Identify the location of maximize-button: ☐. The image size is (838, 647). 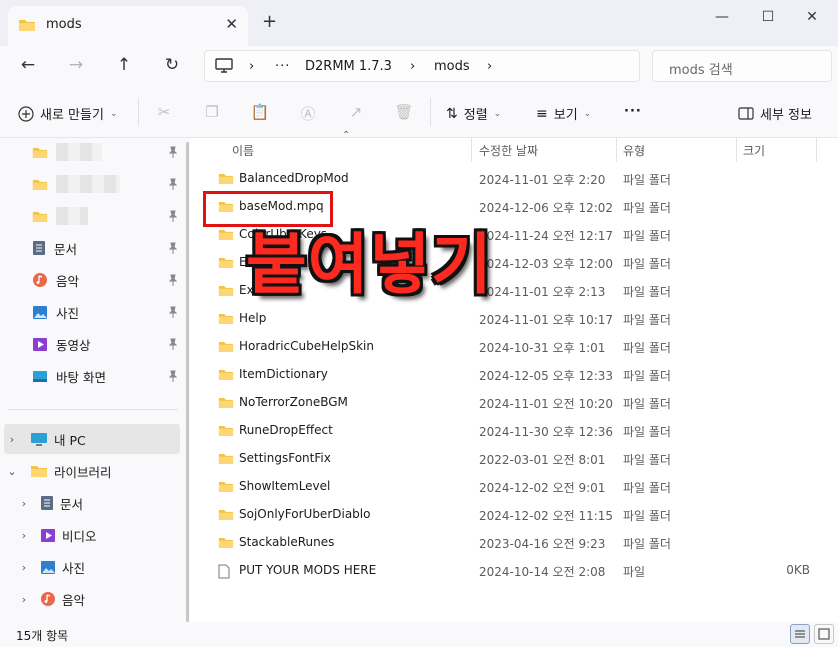
(768, 17).